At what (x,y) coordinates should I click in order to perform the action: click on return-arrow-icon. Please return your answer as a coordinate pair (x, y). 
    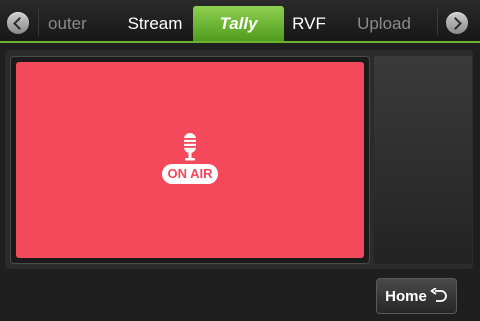
    Looking at the image, I should click on (438, 295).